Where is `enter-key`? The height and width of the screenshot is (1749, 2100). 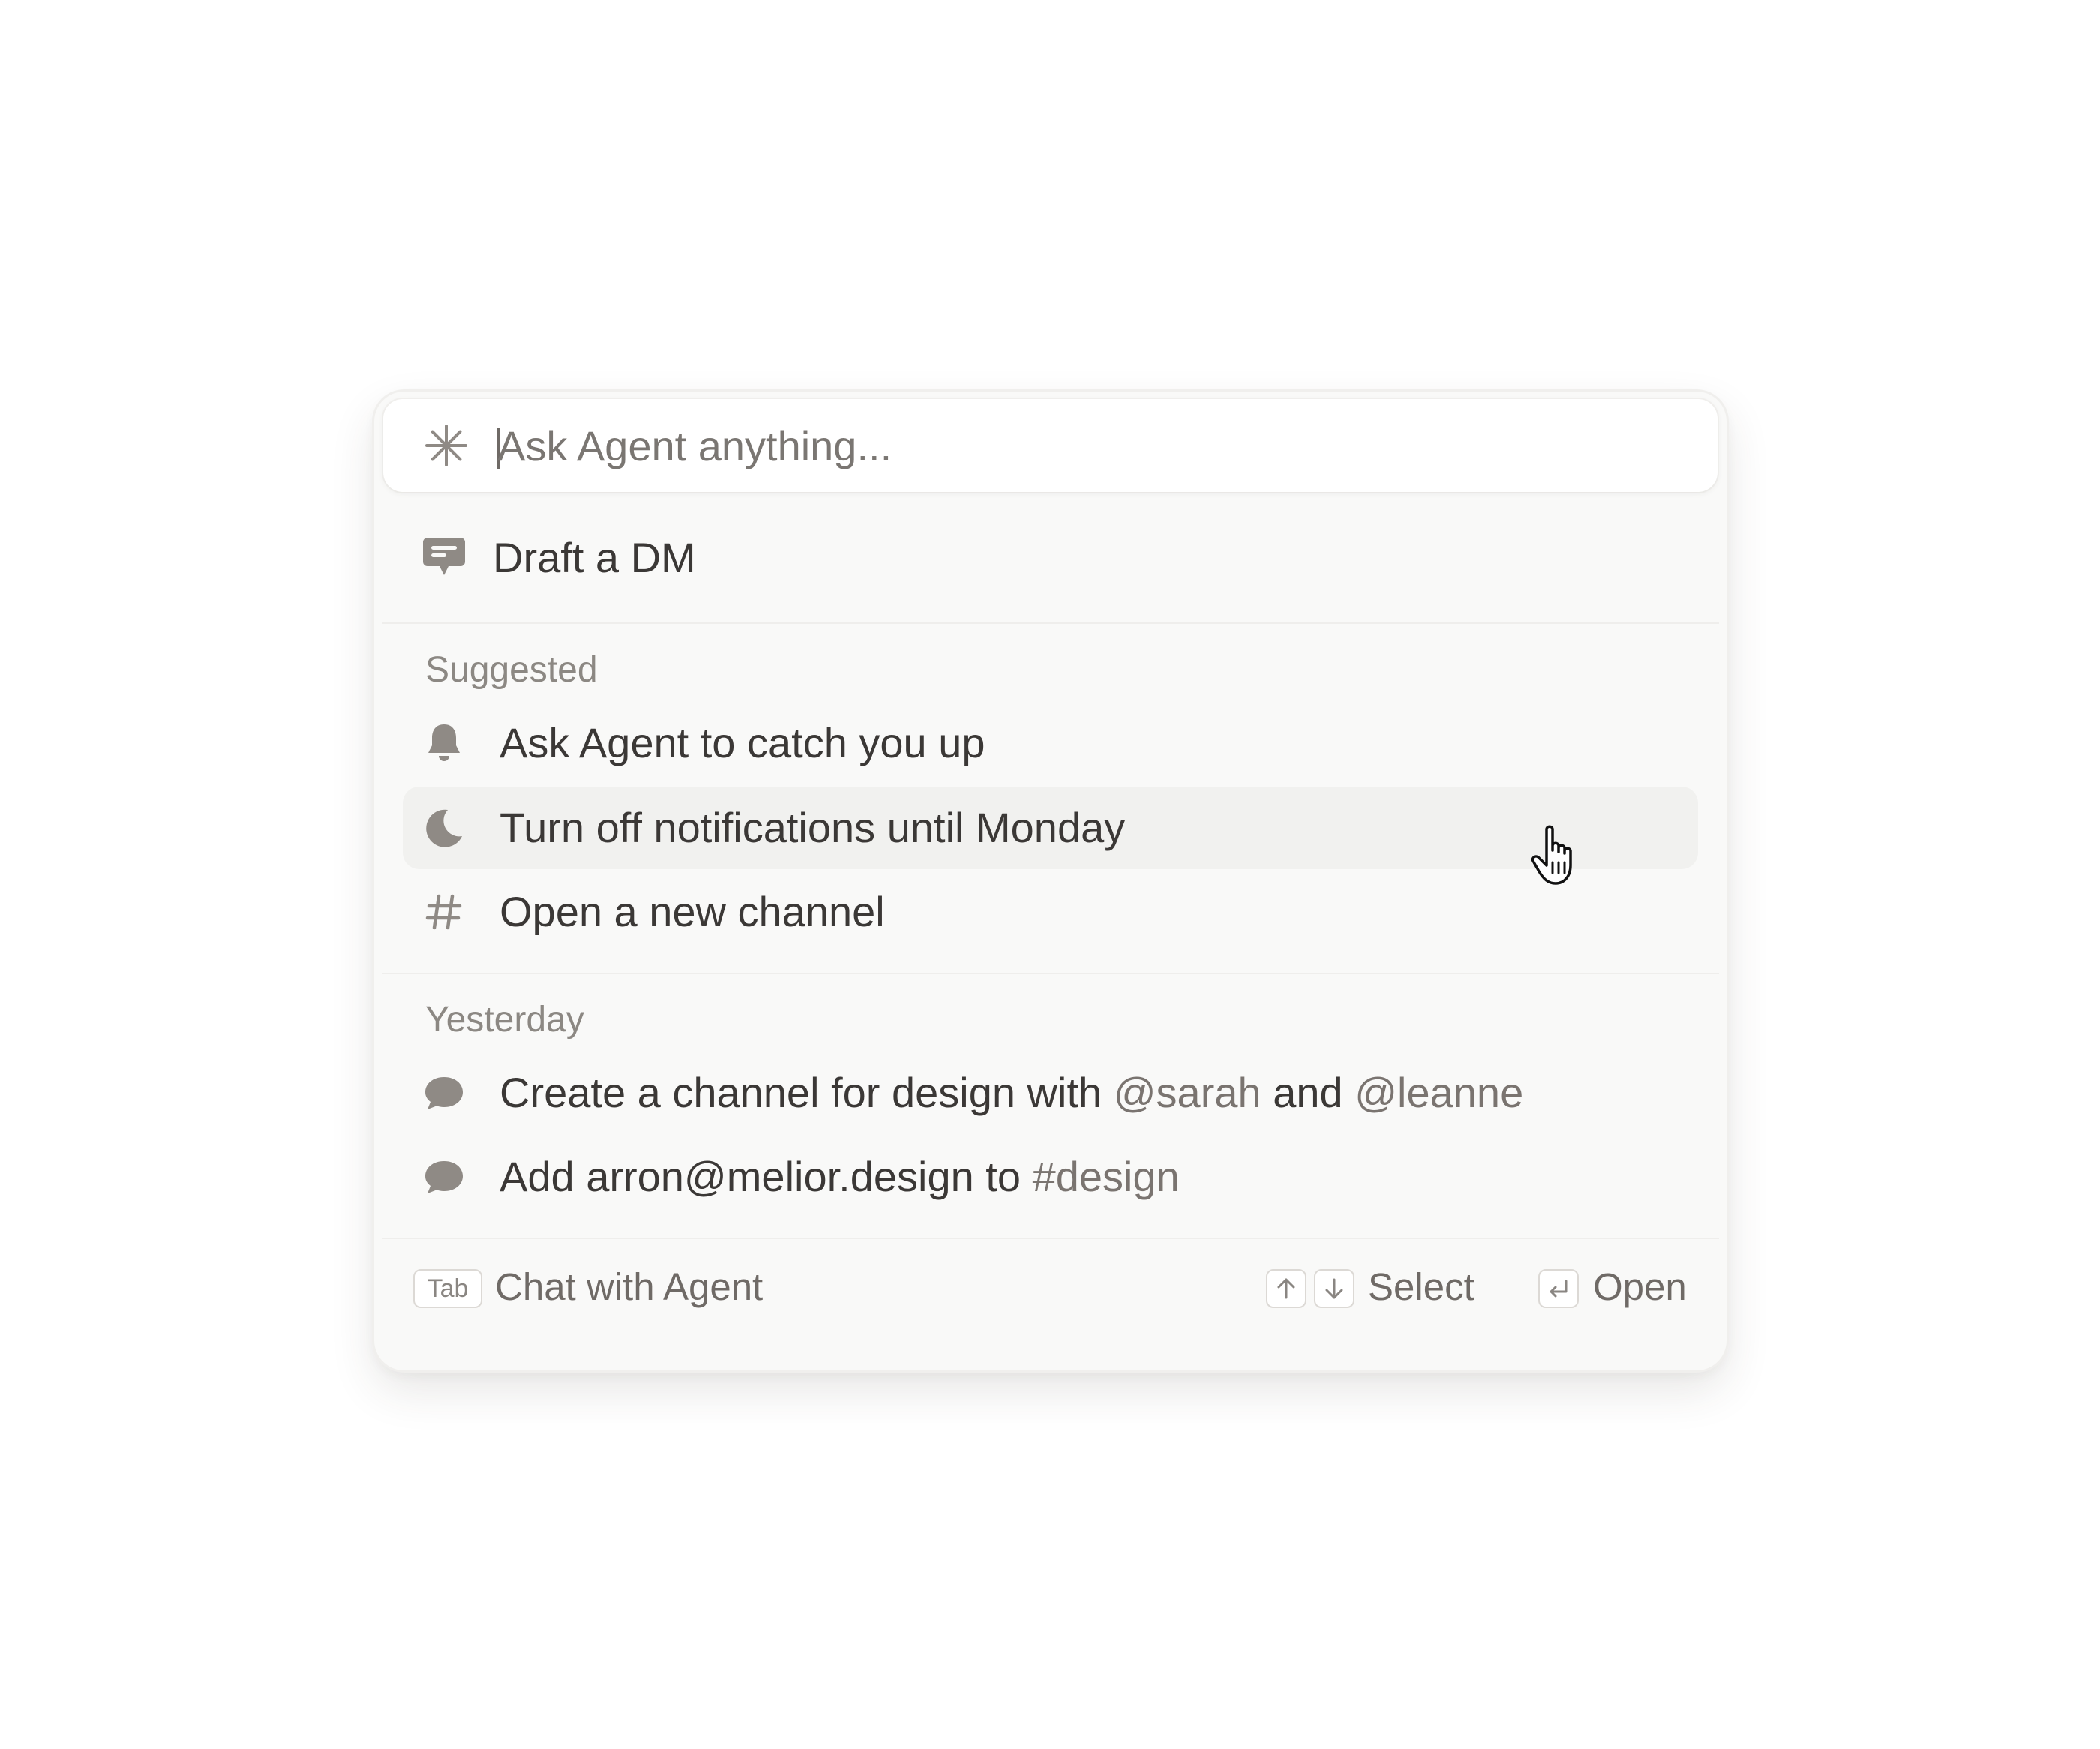
enter-key is located at coordinates (1558, 1288).